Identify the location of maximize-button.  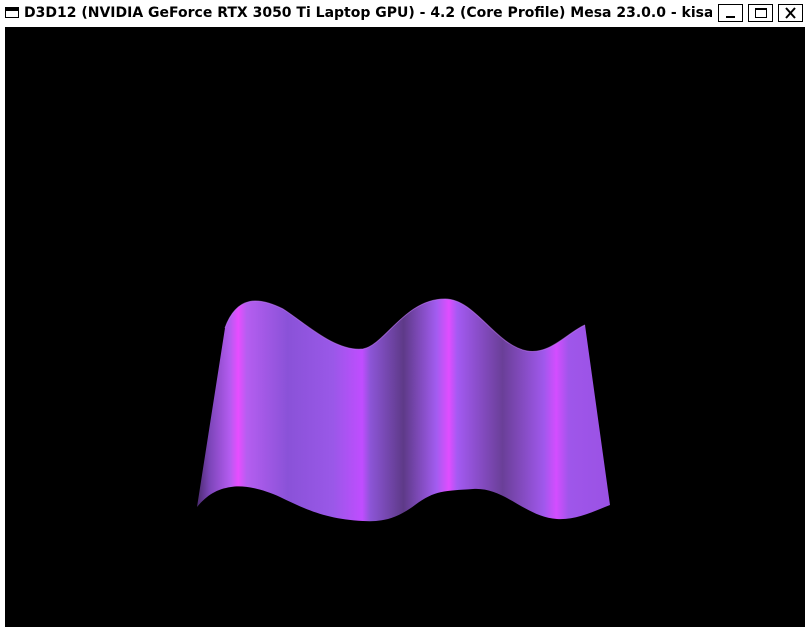
(760, 13).